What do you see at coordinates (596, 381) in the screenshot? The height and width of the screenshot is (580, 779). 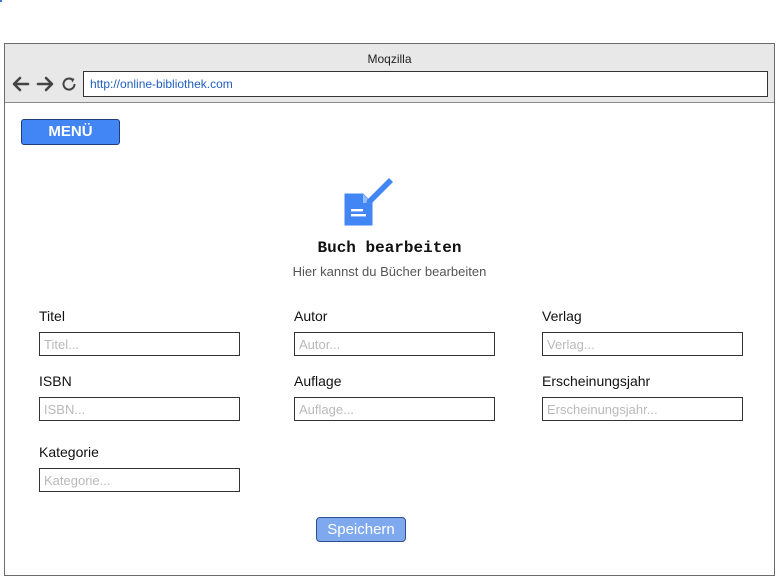 I see `erscheinungsjahr-label: Erscheinungsjahr` at bounding box center [596, 381].